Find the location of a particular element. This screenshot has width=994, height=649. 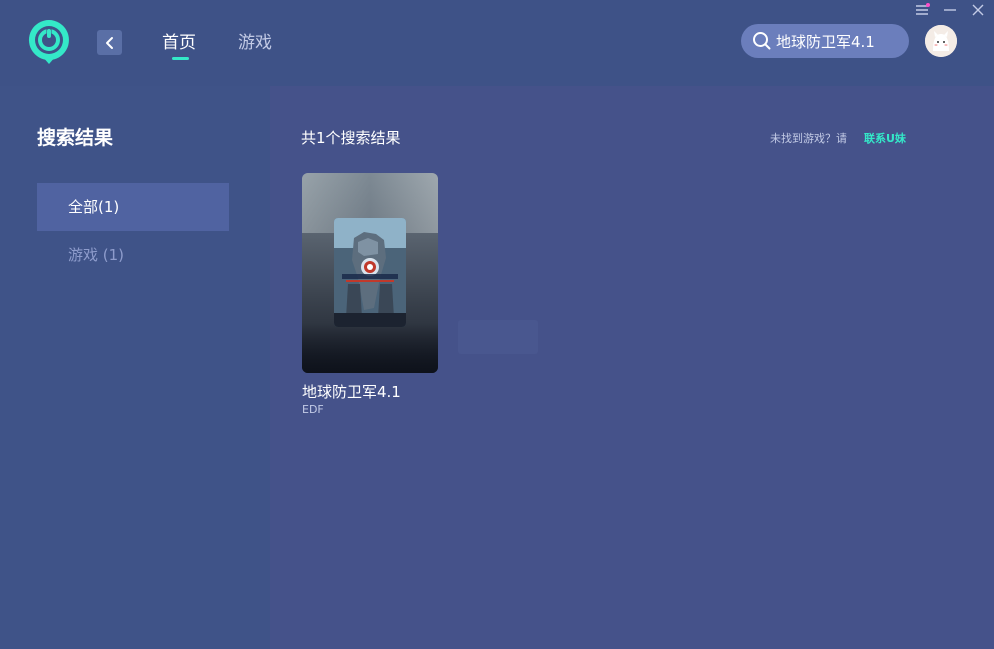

user-avatar-icon is located at coordinates (941, 41).